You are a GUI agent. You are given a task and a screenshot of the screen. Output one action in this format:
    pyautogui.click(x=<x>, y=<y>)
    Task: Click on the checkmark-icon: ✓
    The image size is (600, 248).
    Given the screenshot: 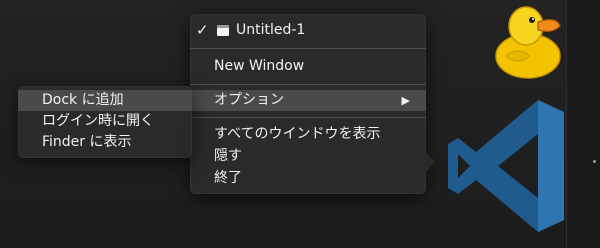 What is the action you would take?
    pyautogui.click(x=202, y=30)
    